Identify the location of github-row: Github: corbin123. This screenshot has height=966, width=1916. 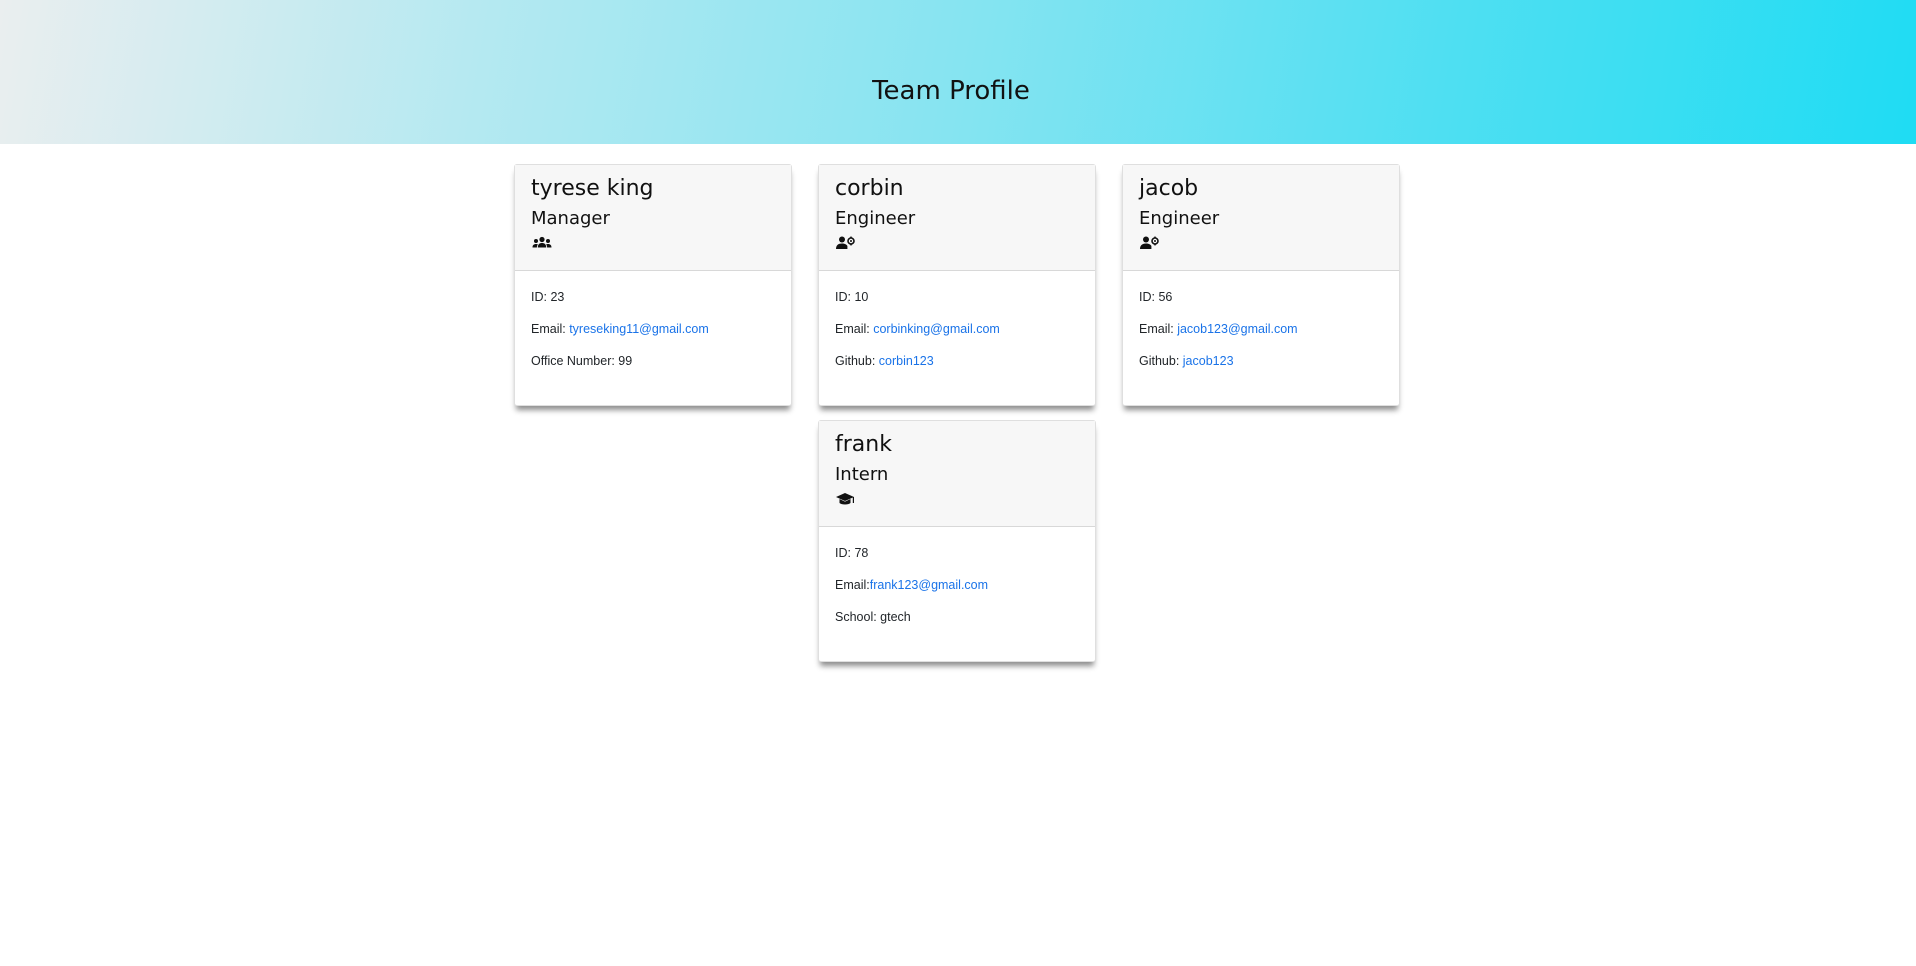
(957, 361).